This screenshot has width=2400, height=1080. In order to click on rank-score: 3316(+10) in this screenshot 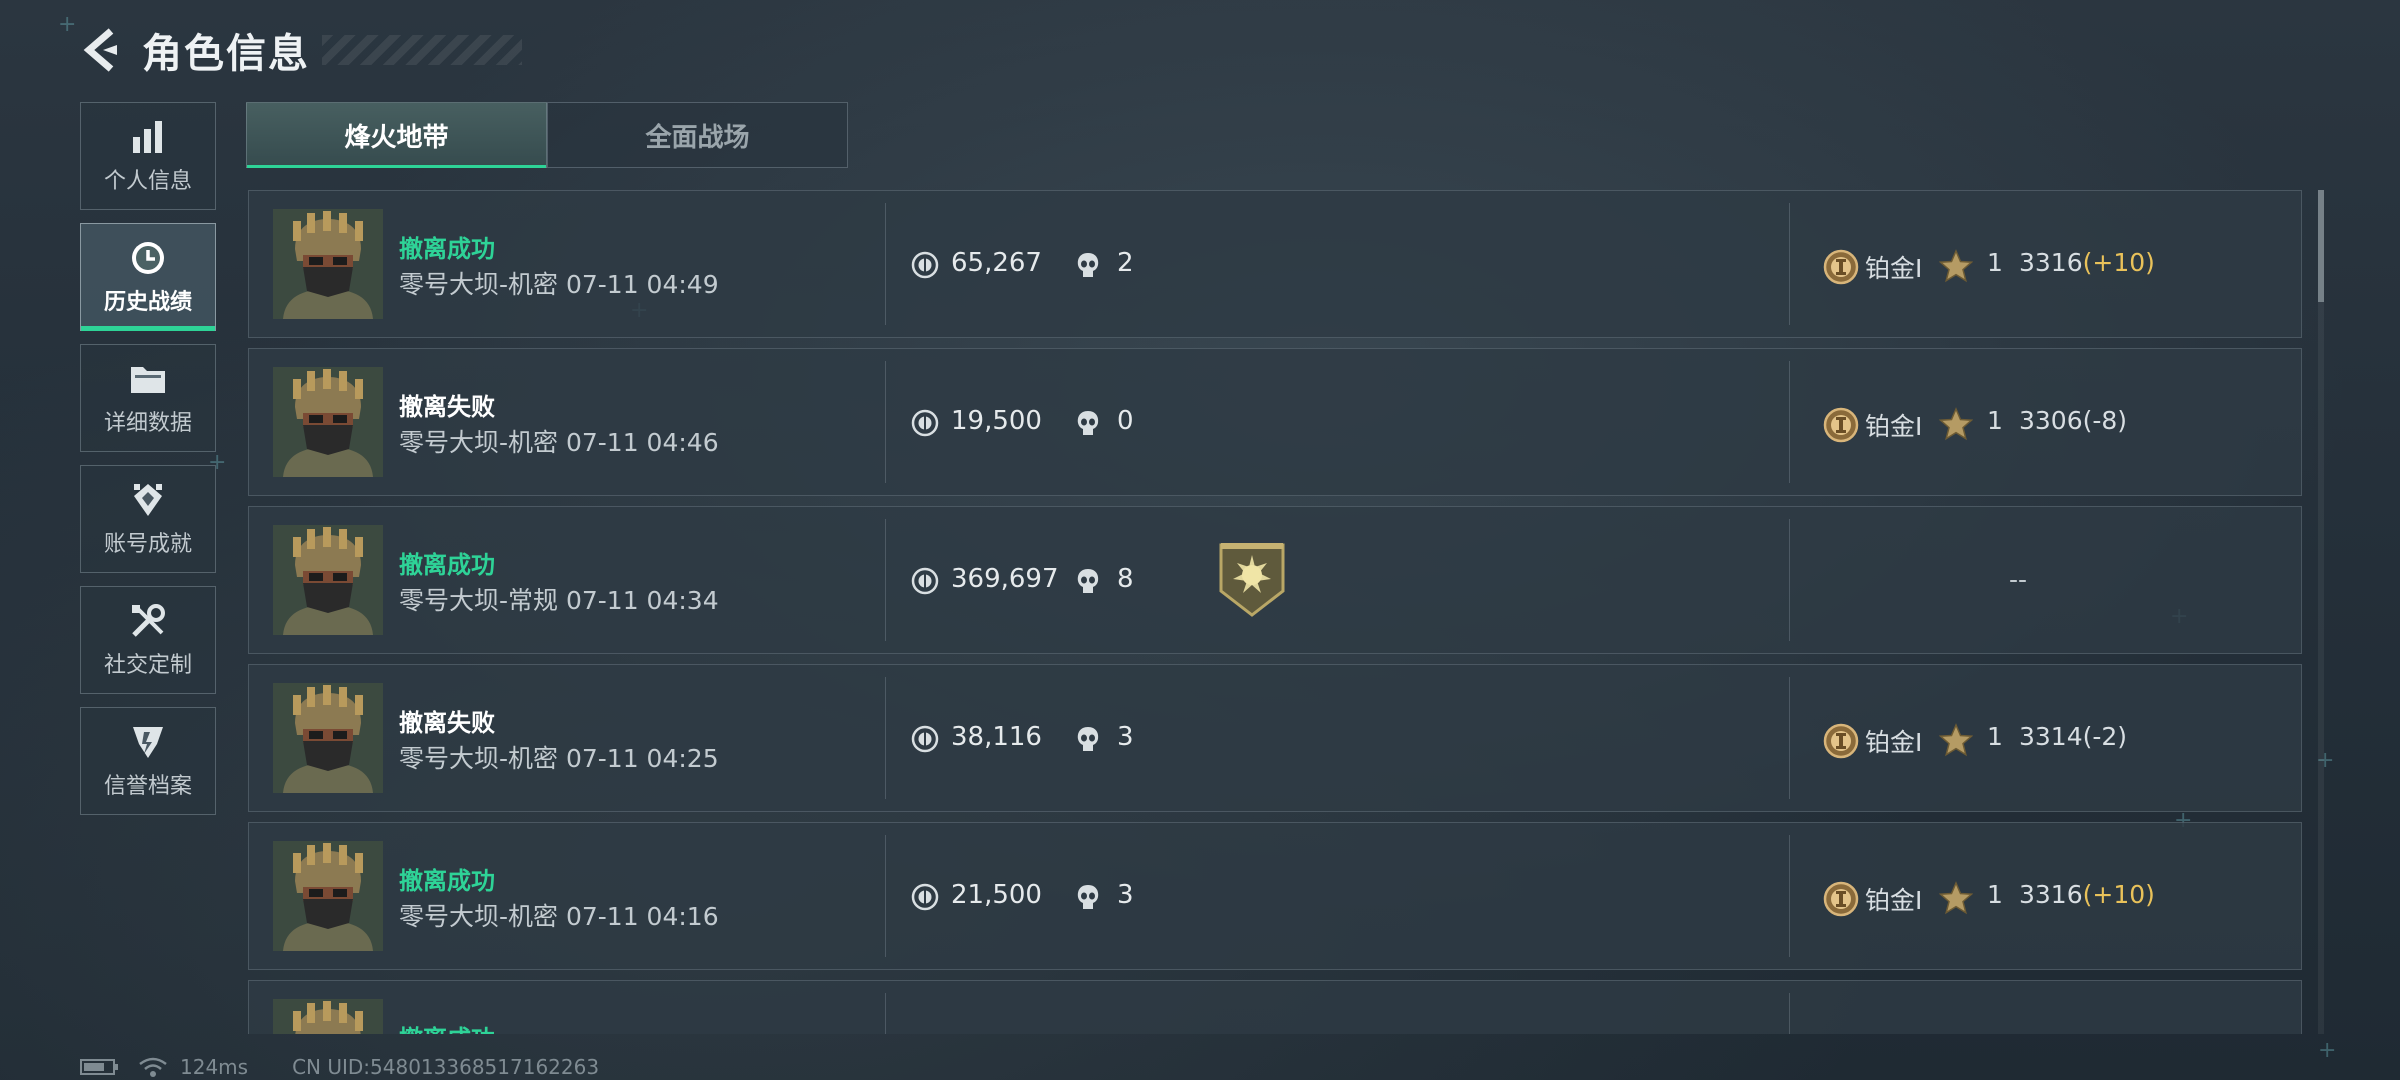, I will do `click(2087, 894)`.